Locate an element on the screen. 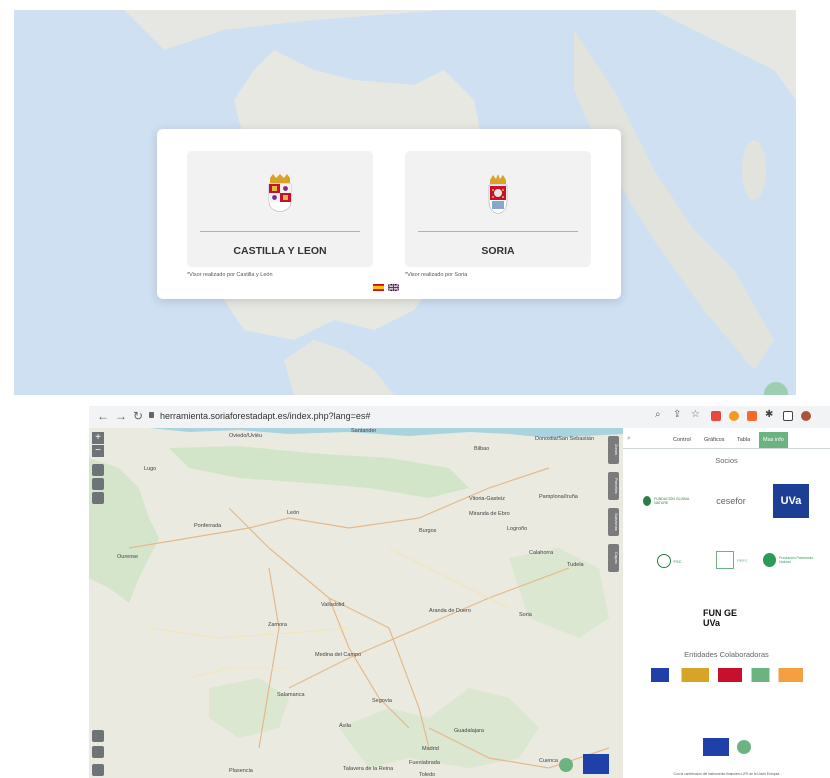 The image size is (830, 778). tab-control: Control is located at coordinates (682, 440).